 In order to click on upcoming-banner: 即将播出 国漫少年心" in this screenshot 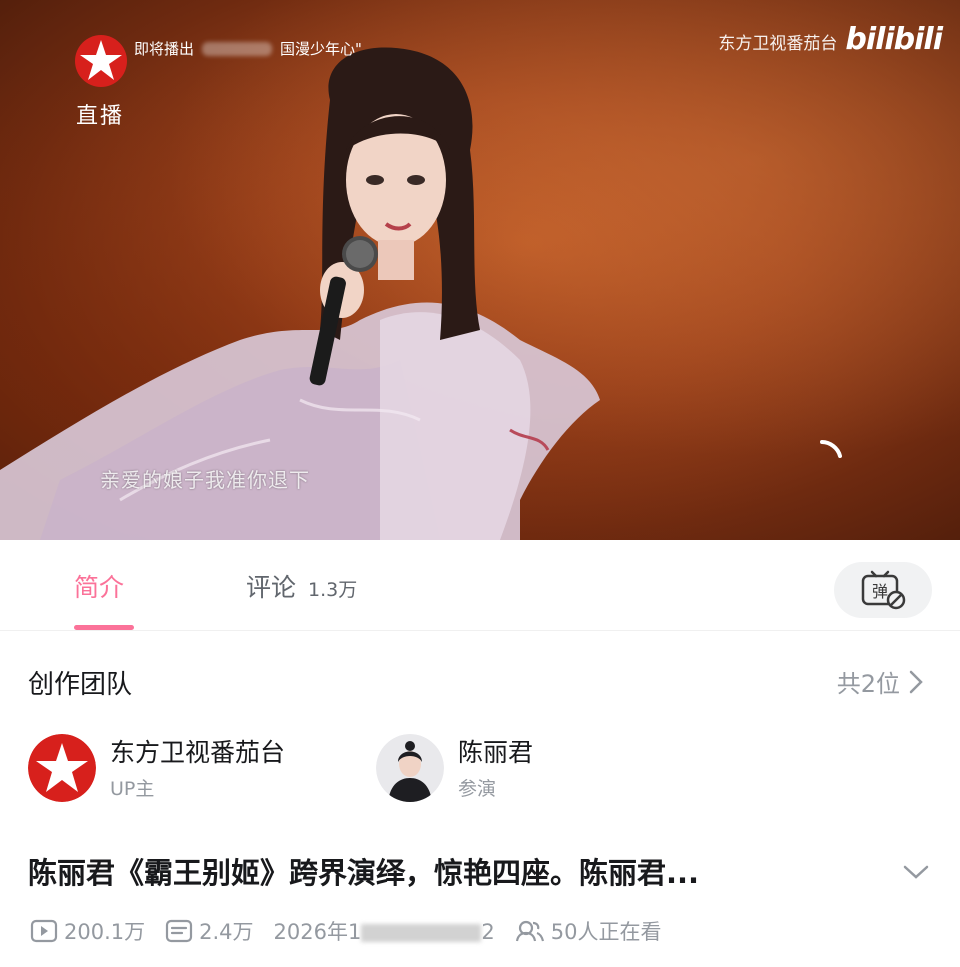, I will do `click(248, 48)`.